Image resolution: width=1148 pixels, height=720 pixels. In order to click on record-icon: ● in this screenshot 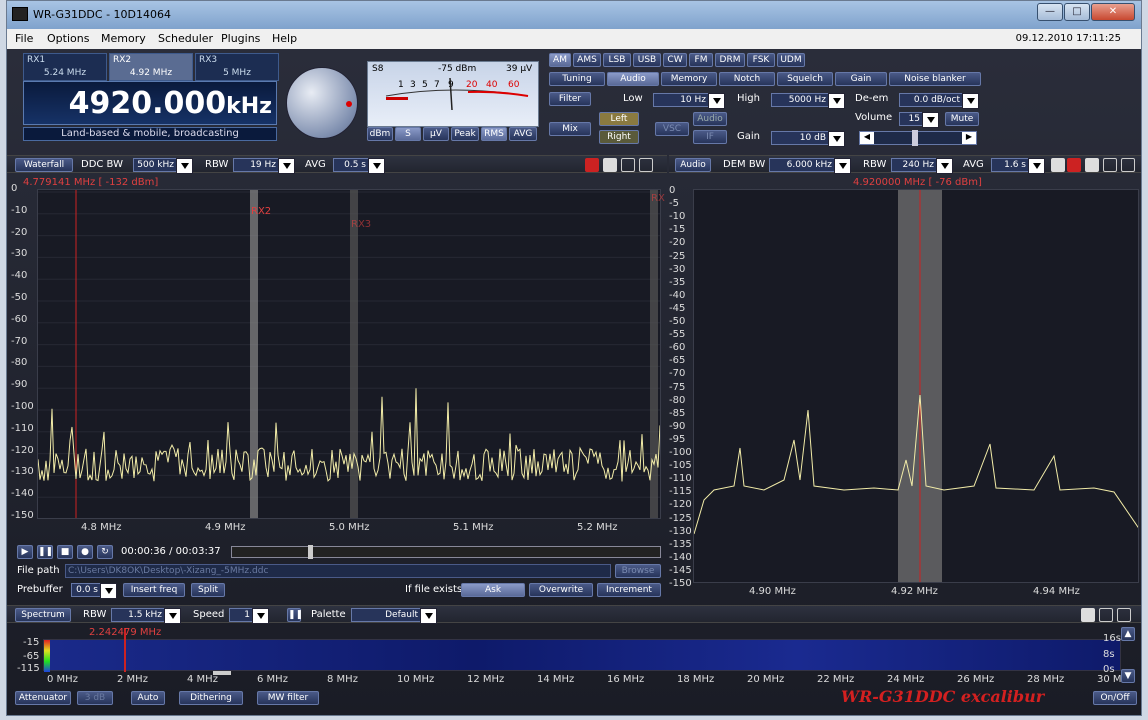, I will do `click(85, 552)`.